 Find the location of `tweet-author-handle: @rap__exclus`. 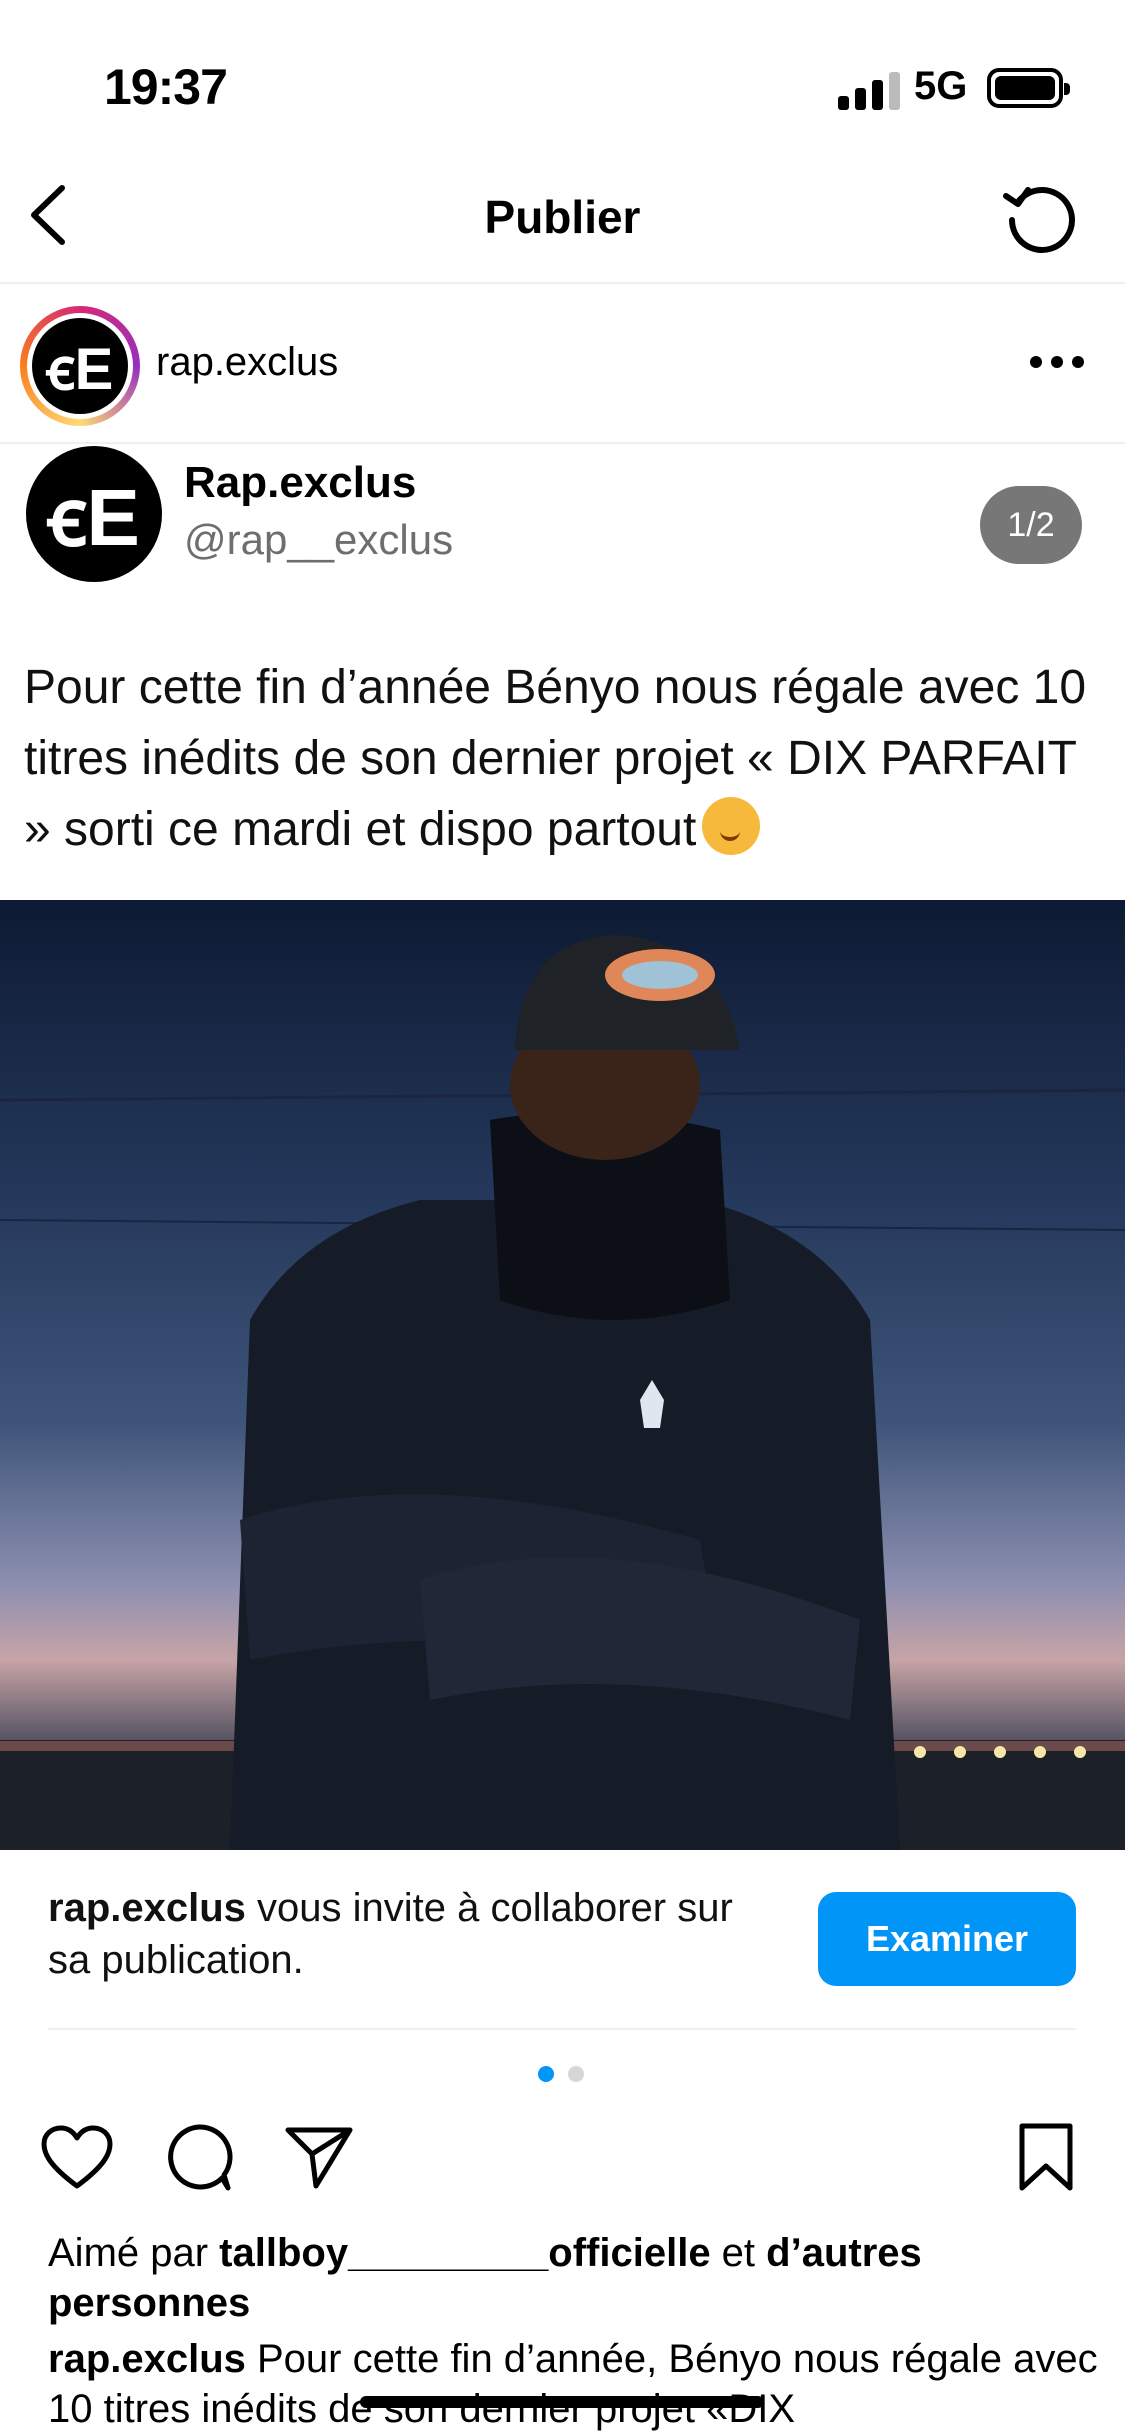

tweet-author-handle: @rap__exclus is located at coordinates (319, 539).